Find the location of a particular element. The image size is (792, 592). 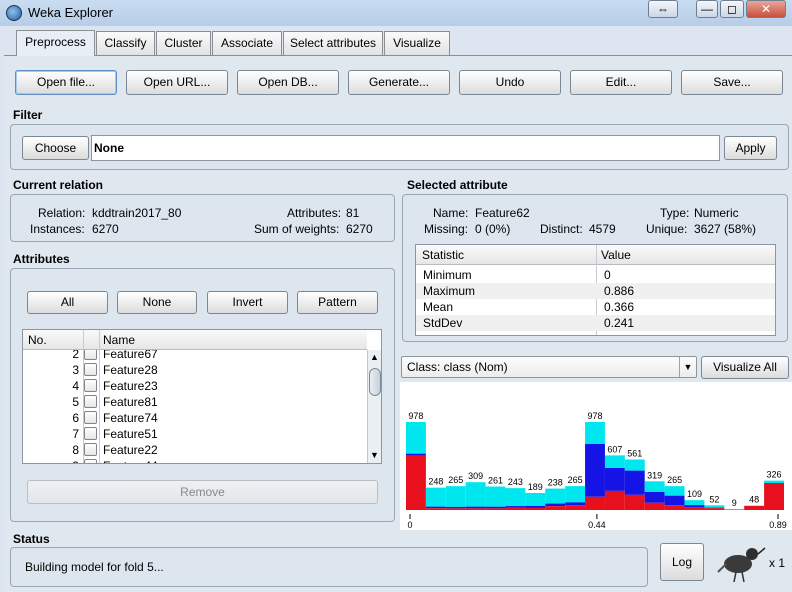

table-row: 7 Feature51 is located at coordinates (195, 434).